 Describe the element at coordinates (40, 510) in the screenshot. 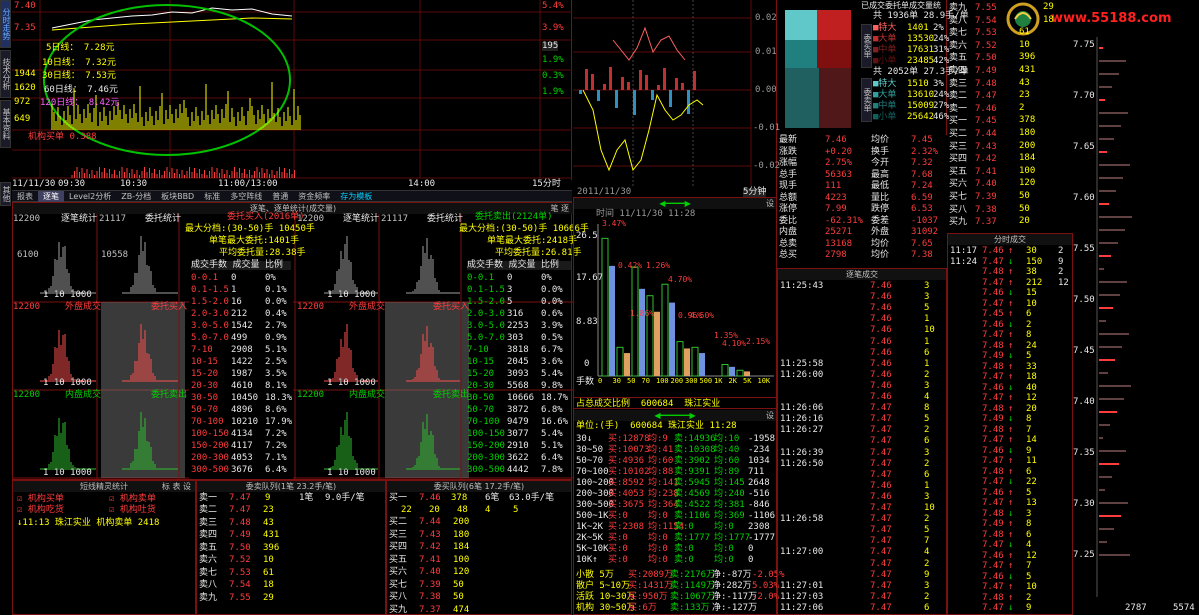

I see `filter-checkbox: ☑ 机构吃货` at that location.